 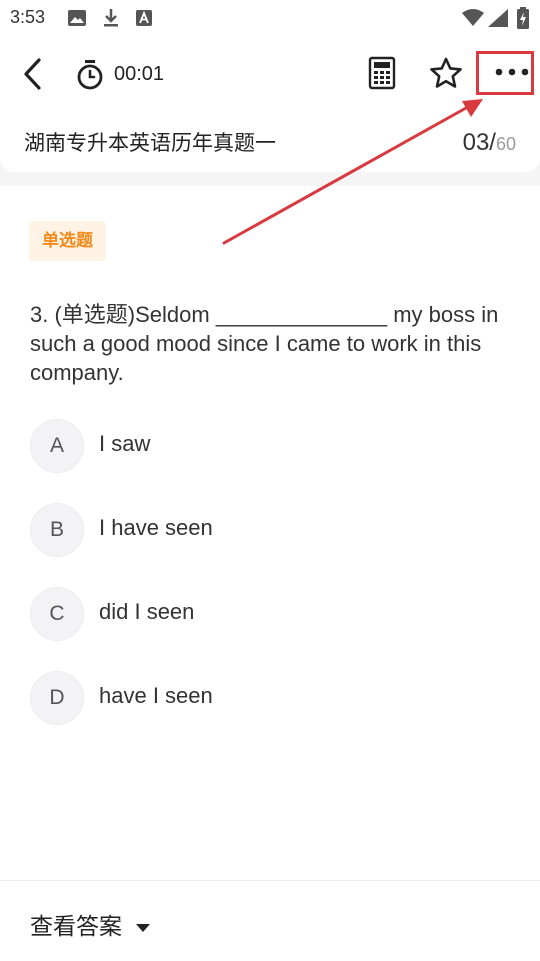 I want to click on paper-header: 湖南专升本英语历年真题一 03/60, so click(x=270, y=142).